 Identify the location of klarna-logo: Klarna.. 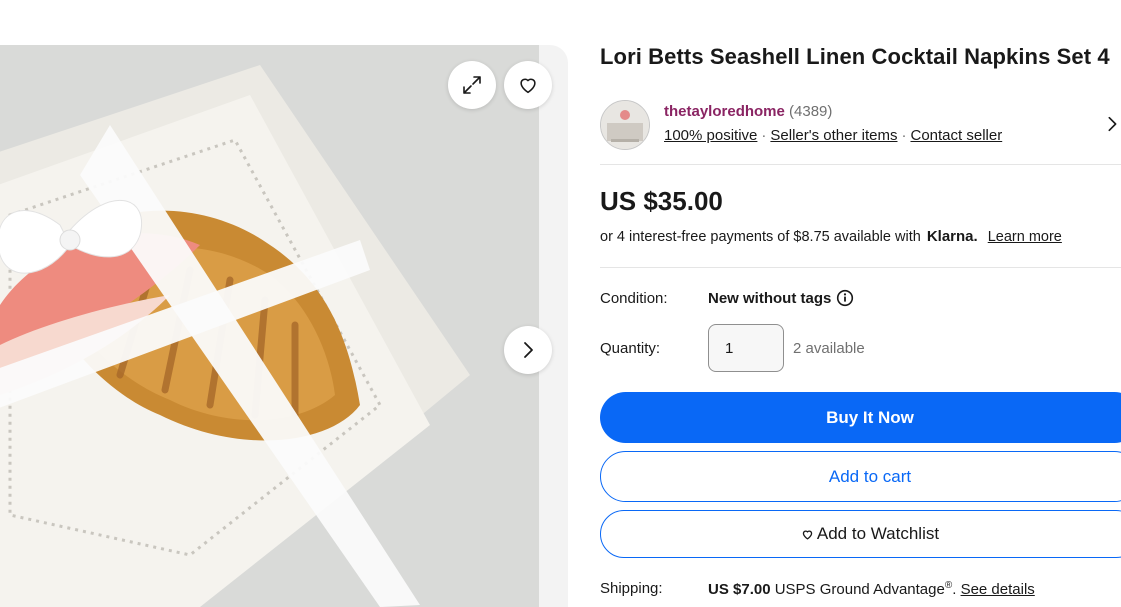
(952, 236).